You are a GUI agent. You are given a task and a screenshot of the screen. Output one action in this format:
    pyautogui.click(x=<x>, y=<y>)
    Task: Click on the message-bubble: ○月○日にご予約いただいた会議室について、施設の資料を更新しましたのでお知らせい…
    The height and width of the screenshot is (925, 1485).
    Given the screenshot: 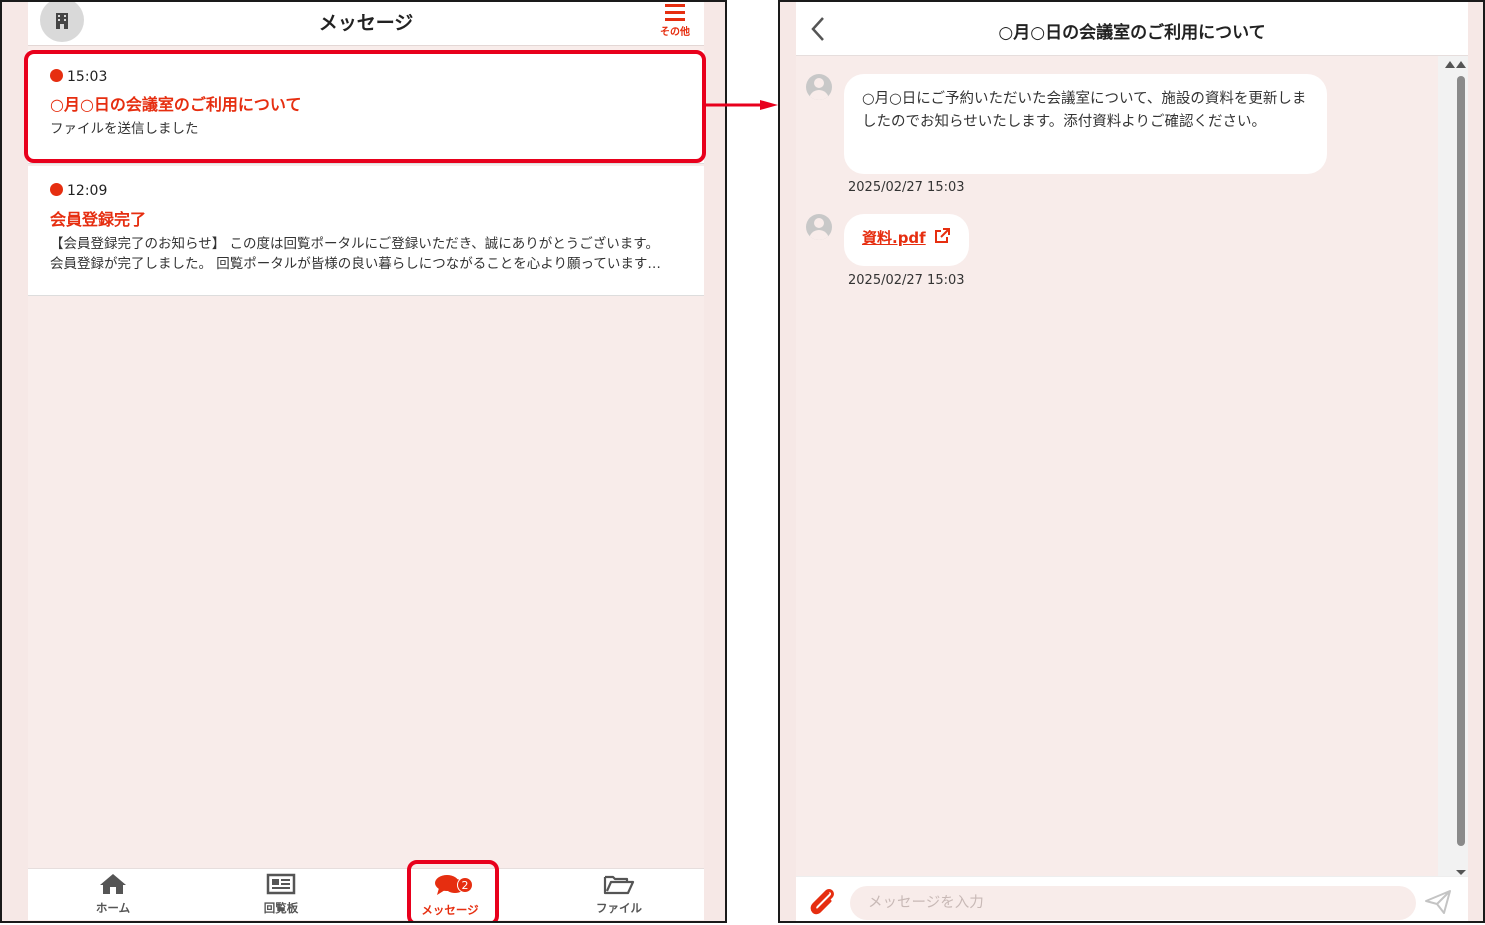 What is the action you would take?
    pyautogui.click(x=1085, y=124)
    